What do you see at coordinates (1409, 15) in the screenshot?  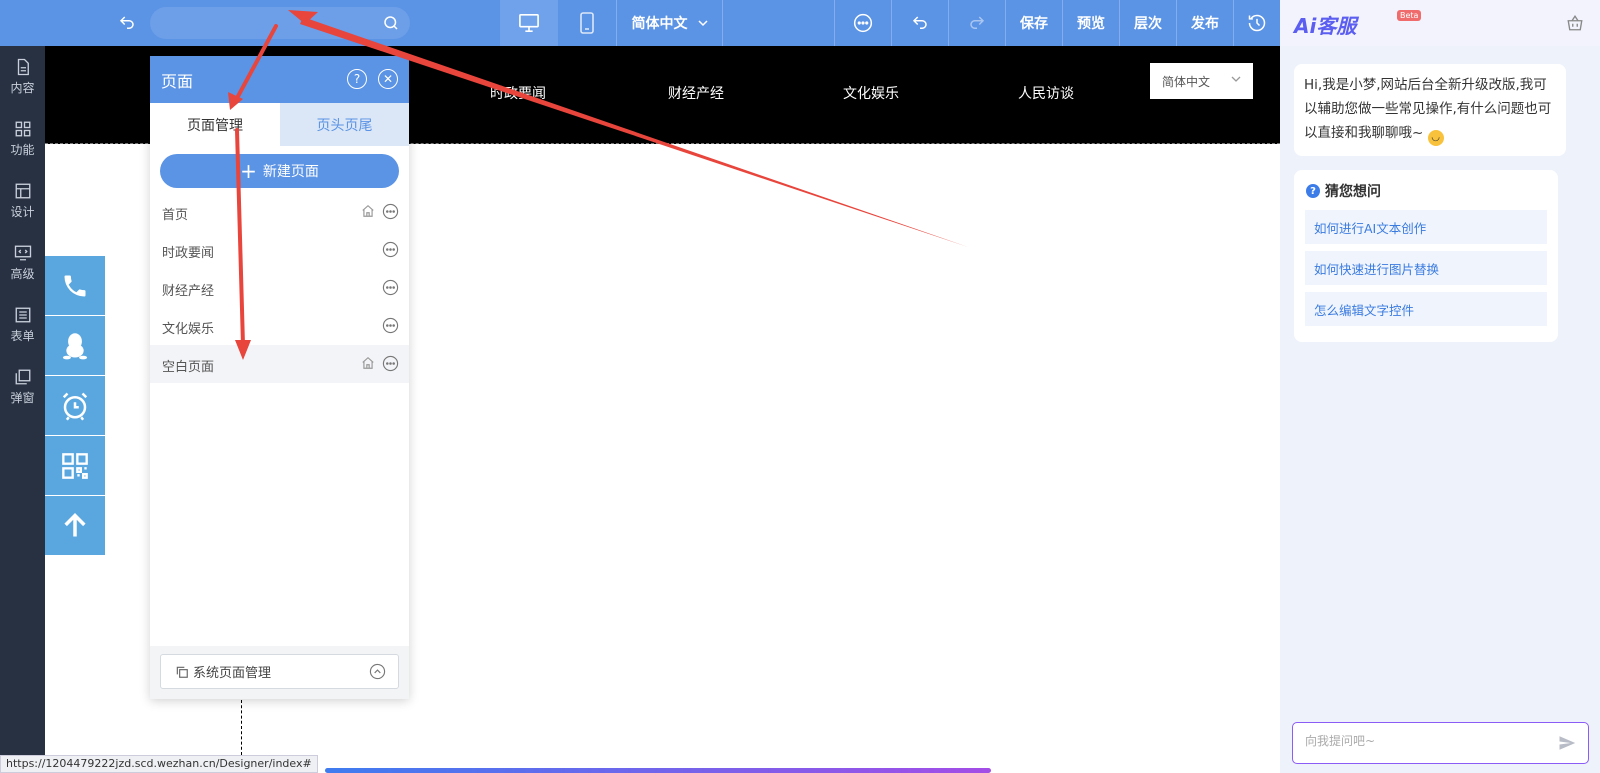 I see `beta-badge: Beta` at bounding box center [1409, 15].